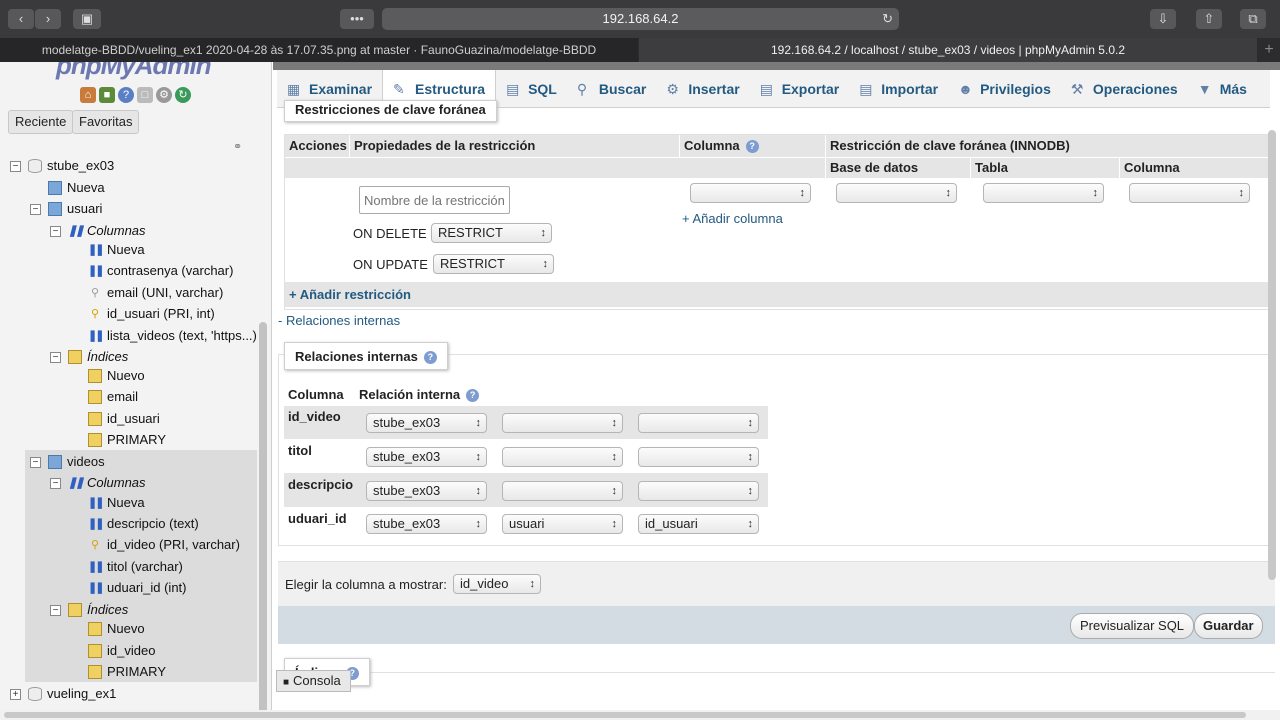 This screenshot has width=1280, height=720. What do you see at coordinates (106, 122) in the screenshot?
I see `favorites-button: Favoritas` at bounding box center [106, 122].